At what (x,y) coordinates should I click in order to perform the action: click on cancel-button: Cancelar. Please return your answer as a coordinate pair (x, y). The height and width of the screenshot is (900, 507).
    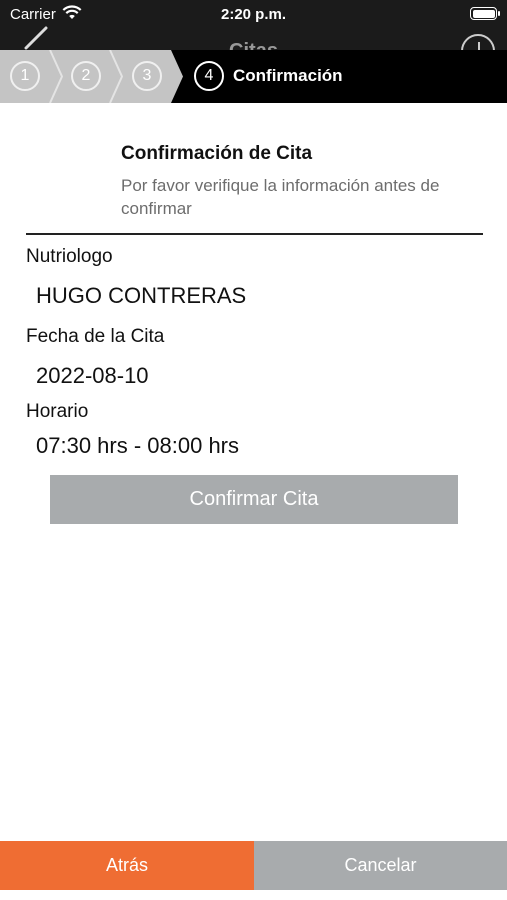
    Looking at the image, I should click on (380, 865).